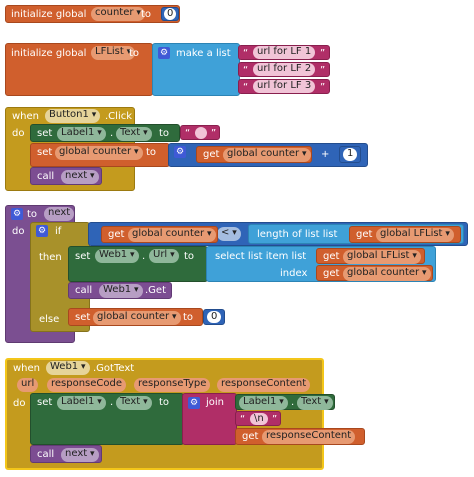 The image size is (474, 477). I want to click on number-value: 1, so click(350, 154).